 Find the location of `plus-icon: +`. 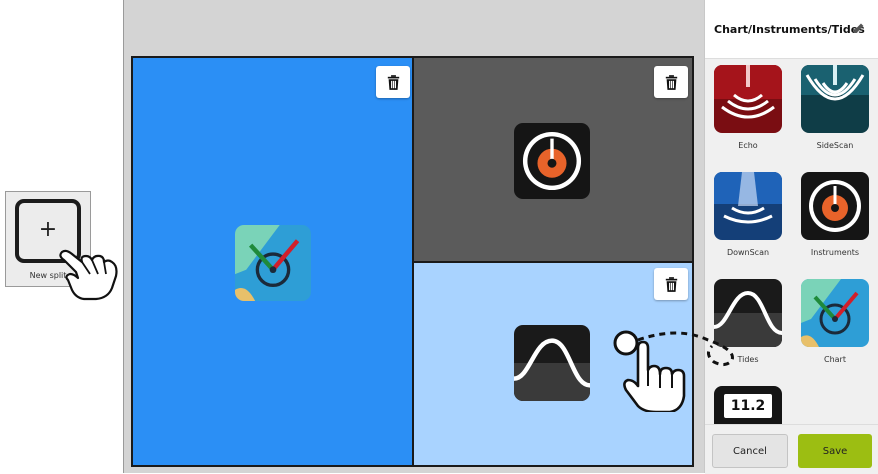

plus-icon: + is located at coordinates (48, 229).